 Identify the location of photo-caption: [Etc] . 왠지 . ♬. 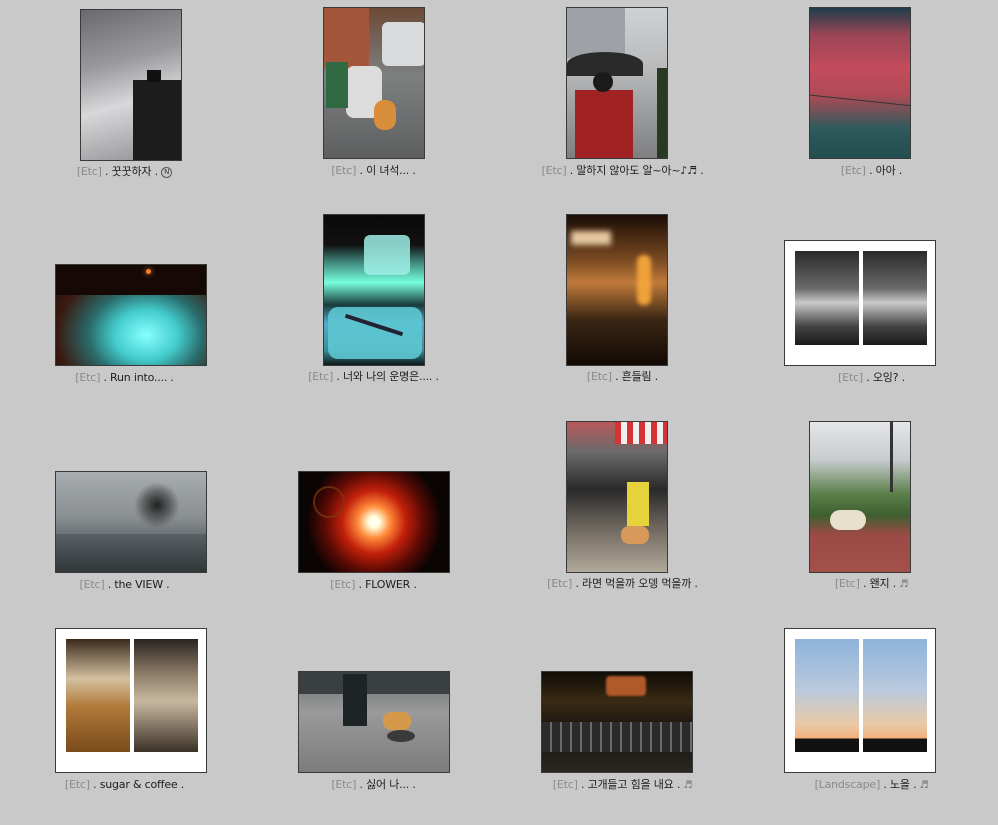
(871, 584).